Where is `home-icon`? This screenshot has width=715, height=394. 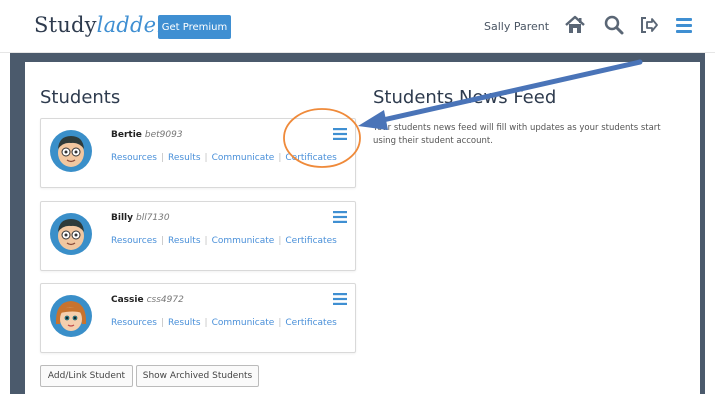
home-icon is located at coordinates (575, 25).